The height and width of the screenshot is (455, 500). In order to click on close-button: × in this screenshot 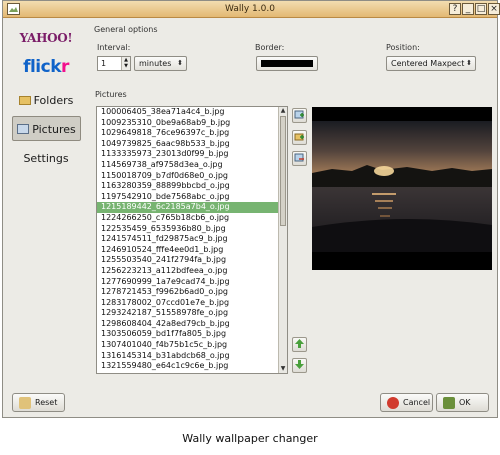, I will do `click(494, 9)`.